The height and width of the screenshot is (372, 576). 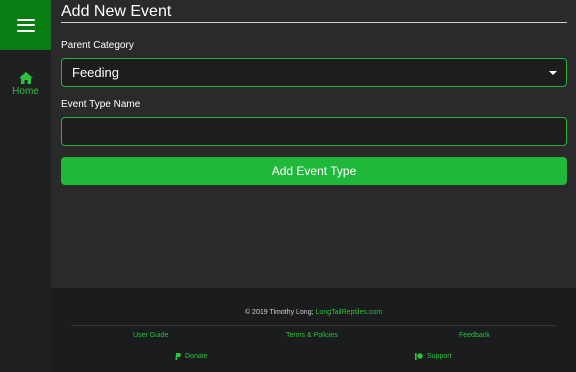 I want to click on parent-category-select: Feeding, so click(x=314, y=72).